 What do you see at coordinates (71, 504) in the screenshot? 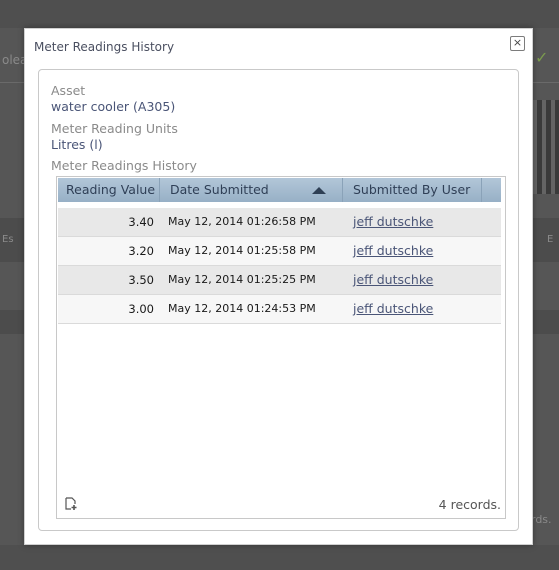
I see `add-record-icon` at bounding box center [71, 504].